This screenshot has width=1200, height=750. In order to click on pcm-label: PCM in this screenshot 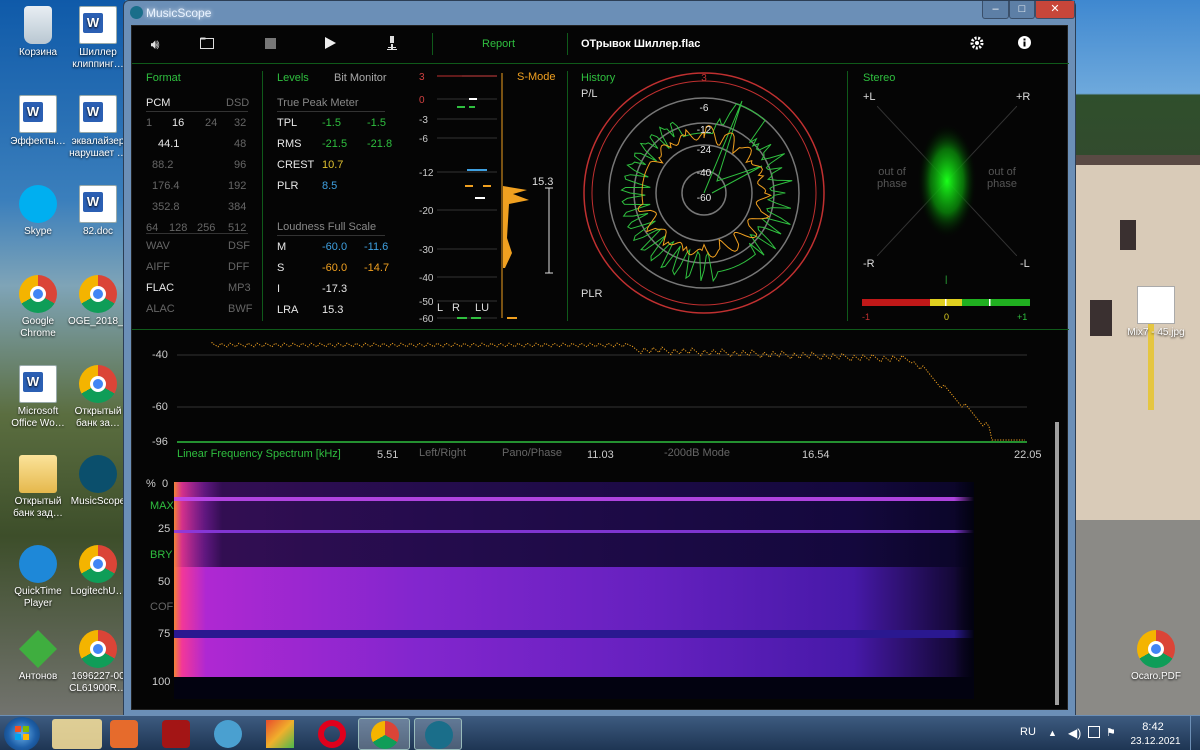, I will do `click(158, 103)`.